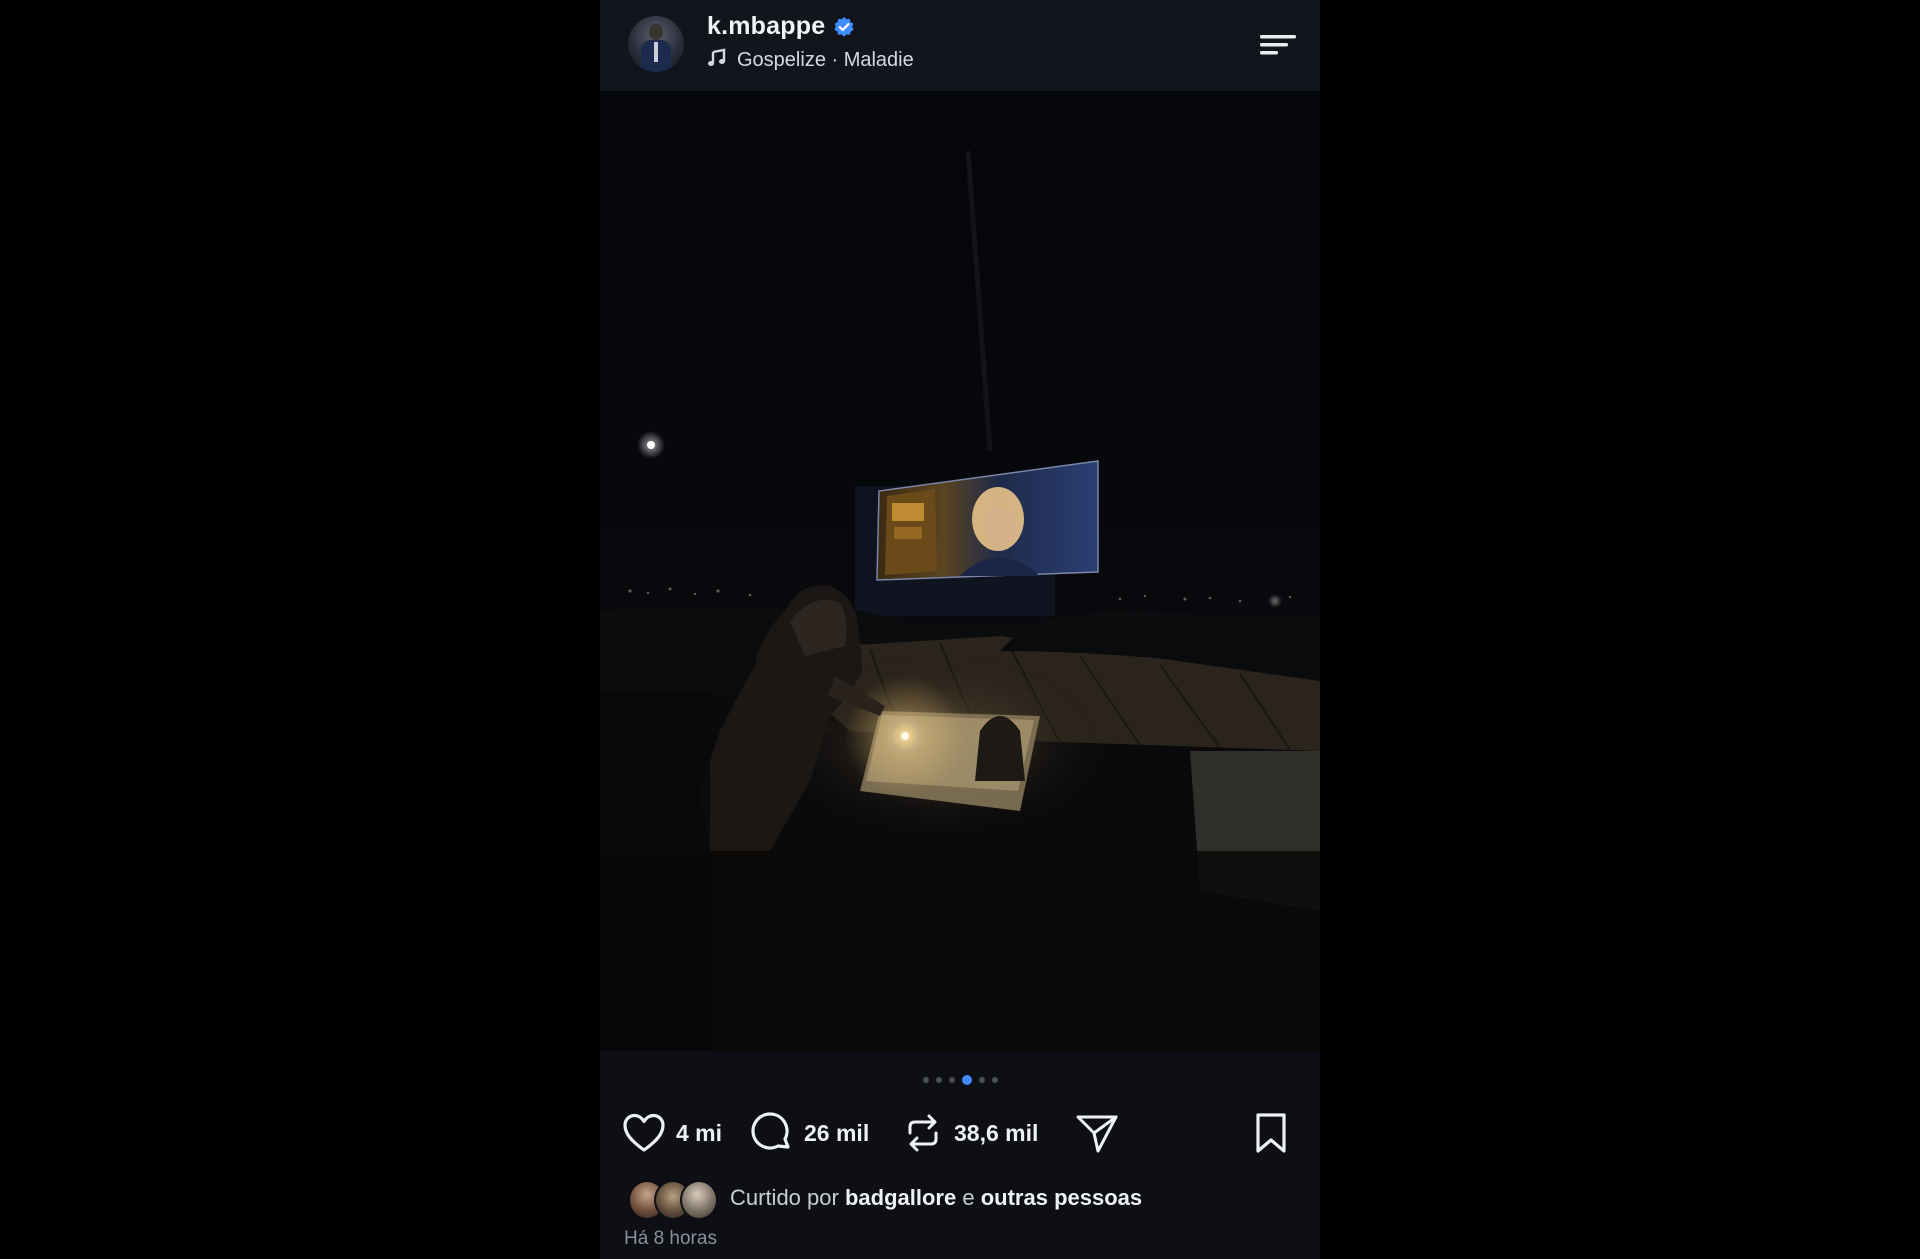 The height and width of the screenshot is (1259, 1920). Describe the element at coordinates (923, 1133) in the screenshot. I see `repost-icon` at that location.